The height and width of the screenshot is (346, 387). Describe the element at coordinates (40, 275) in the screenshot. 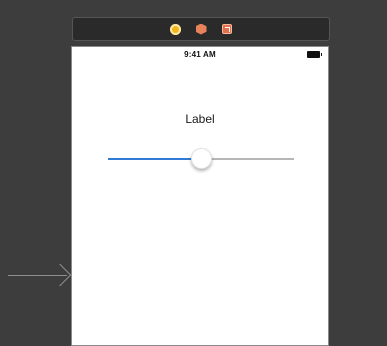

I see `entry-point-arrow-icon` at that location.